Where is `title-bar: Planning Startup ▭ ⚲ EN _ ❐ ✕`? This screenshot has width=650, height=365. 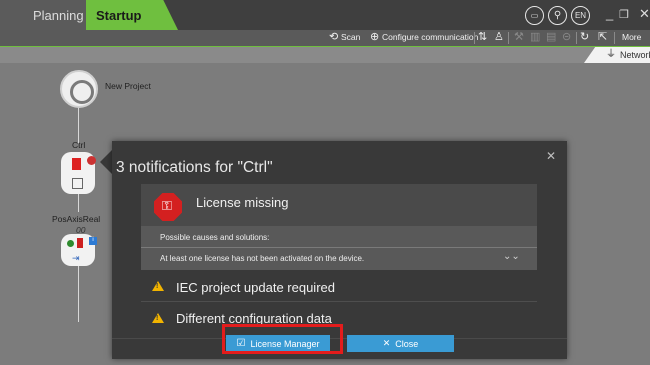 title-bar: Planning Startup ▭ ⚲ EN _ ❐ ✕ is located at coordinates (325, 15).